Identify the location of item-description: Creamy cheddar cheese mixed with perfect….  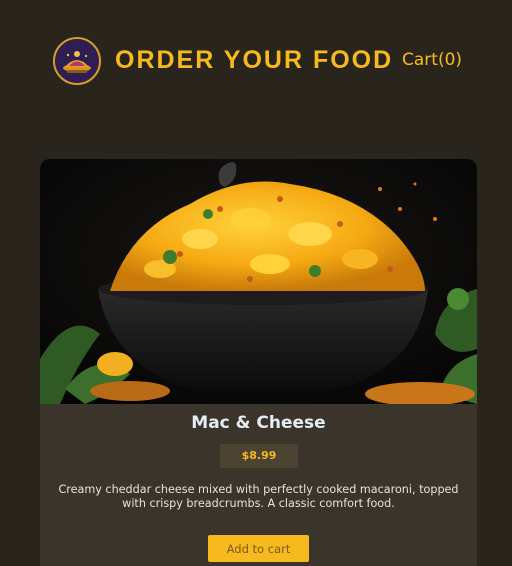
(258, 496).